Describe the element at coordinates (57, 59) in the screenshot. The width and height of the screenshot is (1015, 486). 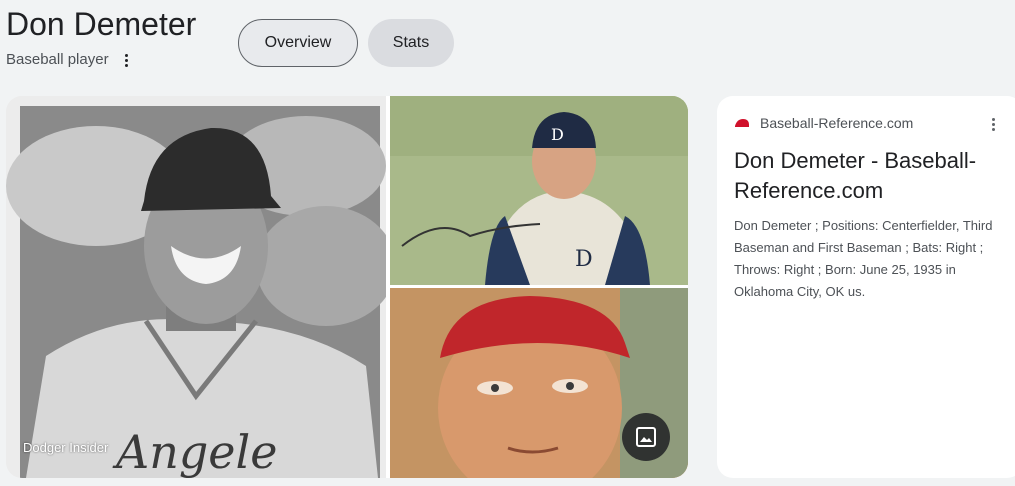
I see `entity-description: Baseball player` at that location.